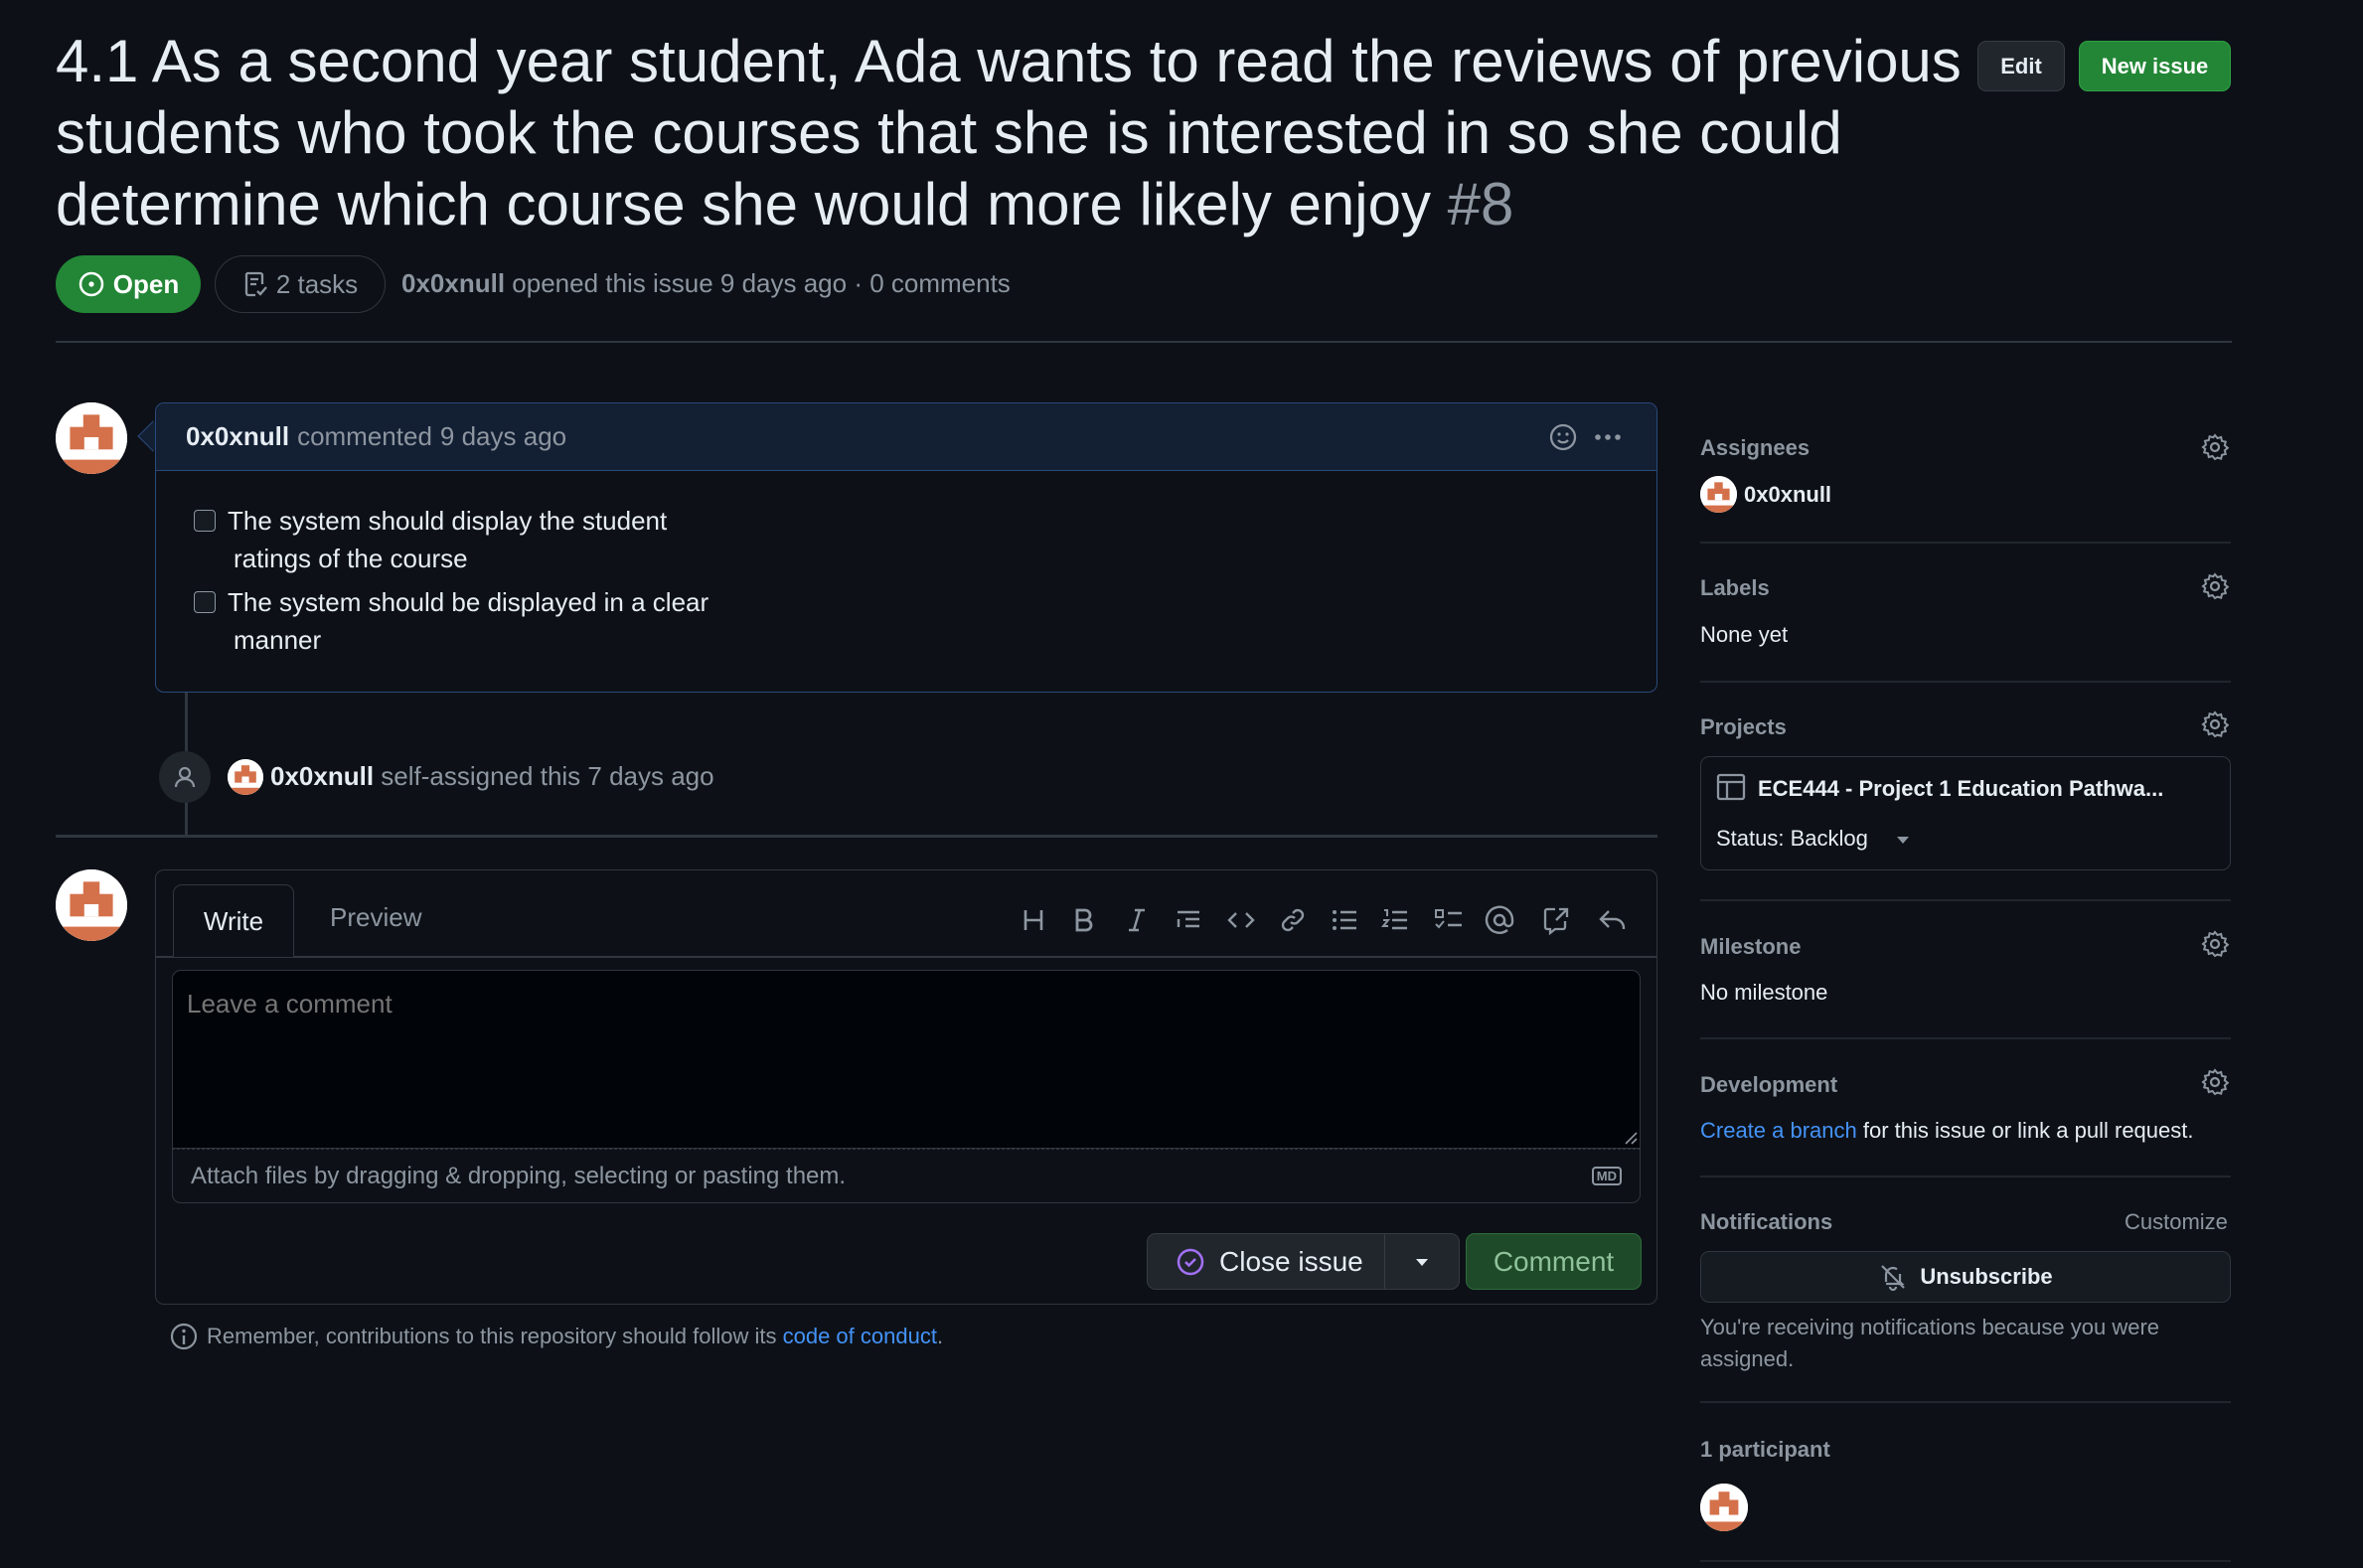  I want to click on bell-slash-icon, so click(1893, 1277).